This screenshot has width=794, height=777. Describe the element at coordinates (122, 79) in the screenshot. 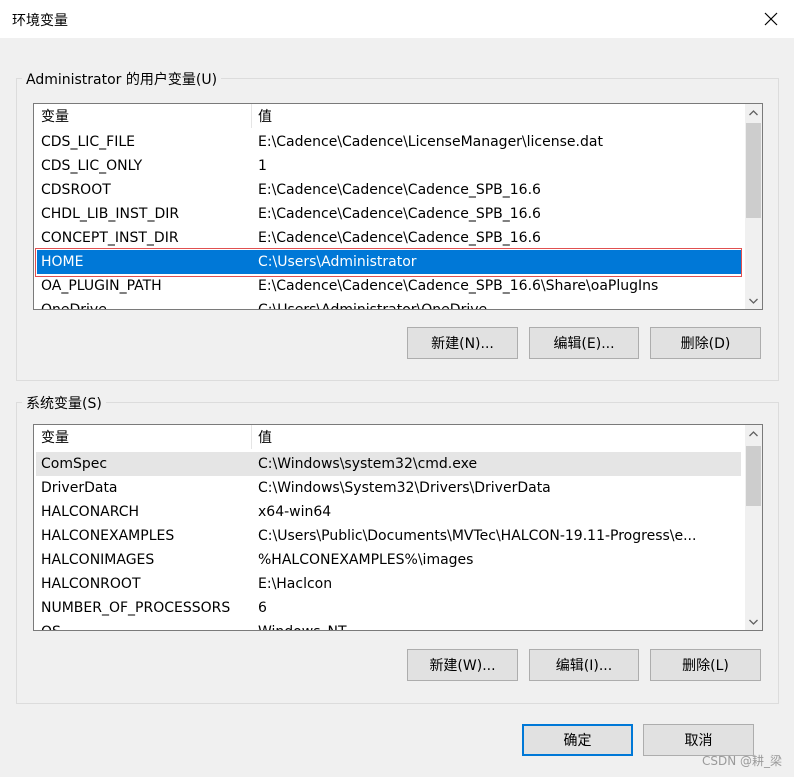

I see `user-variables-label: Administrator 的用户变量(U)` at that location.